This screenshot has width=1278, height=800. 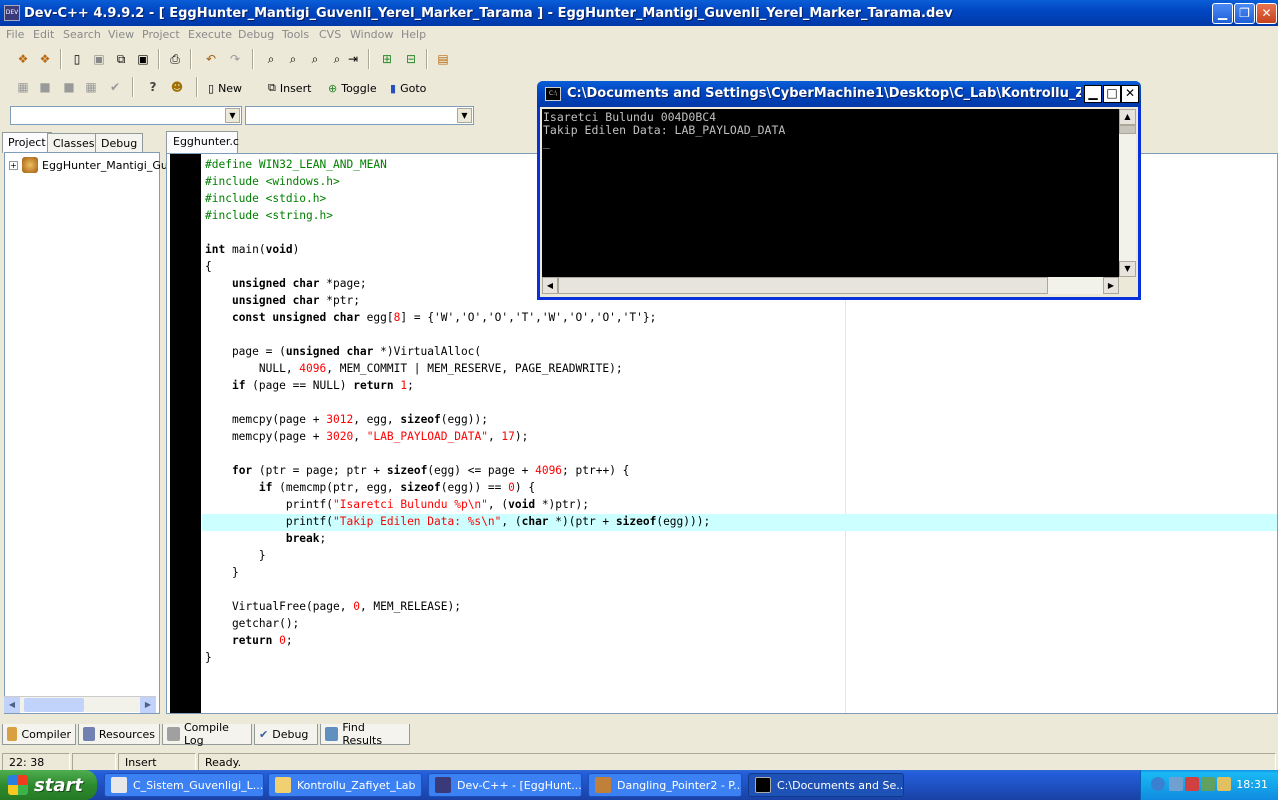 I want to click on tab-resources: Resources, so click(x=119, y=734).